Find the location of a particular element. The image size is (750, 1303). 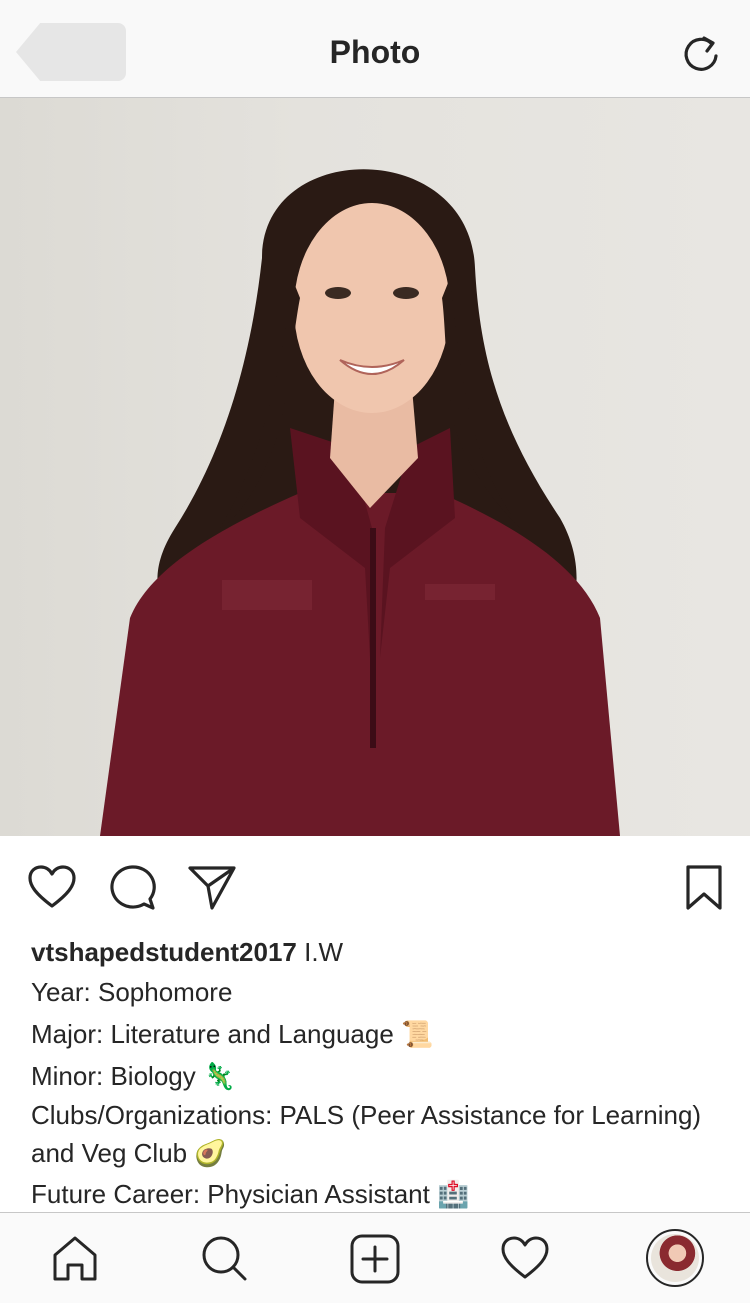

caption-minor: Minor: Biology 🦎 is located at coordinates (133, 1076).